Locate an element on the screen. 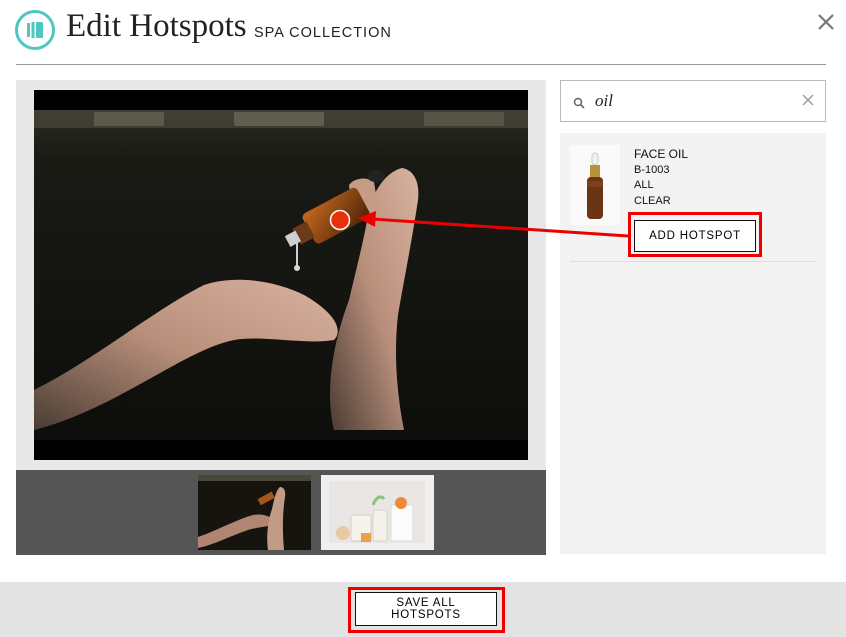  save-all-hotspots-button: SAVE ALL HOTSPOTS is located at coordinates (426, 609).